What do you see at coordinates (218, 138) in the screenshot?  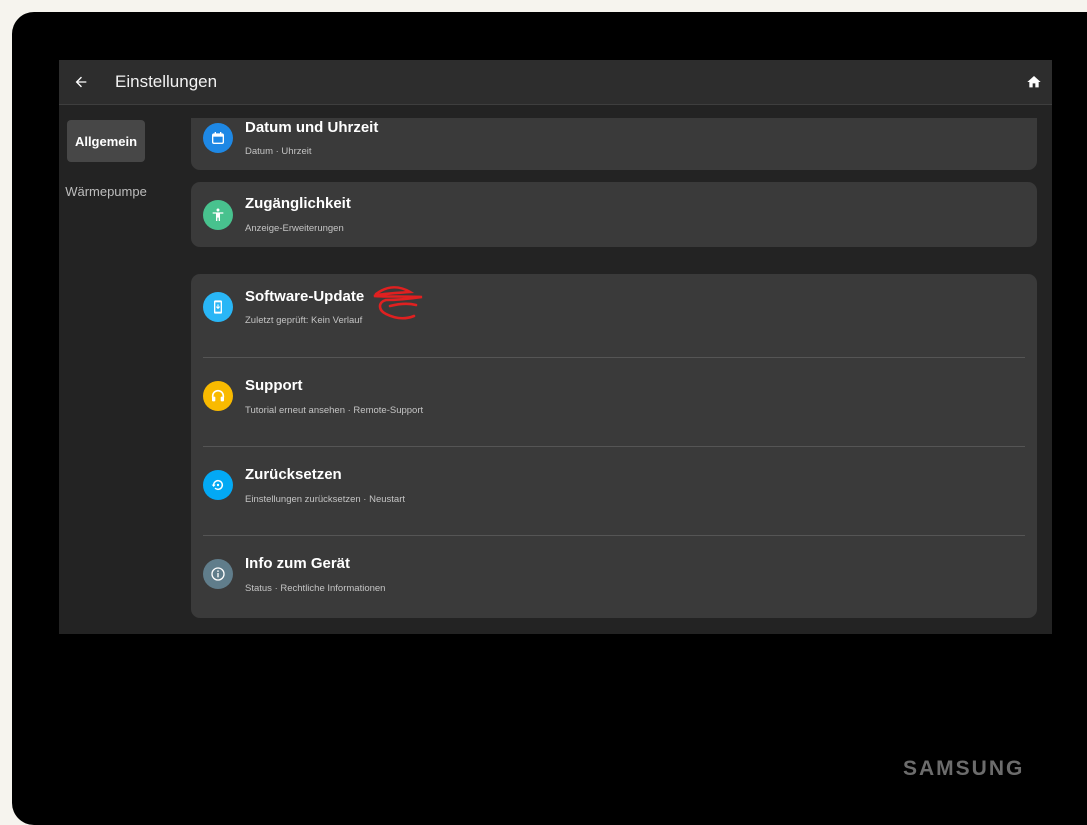 I see `calendar-icon` at bounding box center [218, 138].